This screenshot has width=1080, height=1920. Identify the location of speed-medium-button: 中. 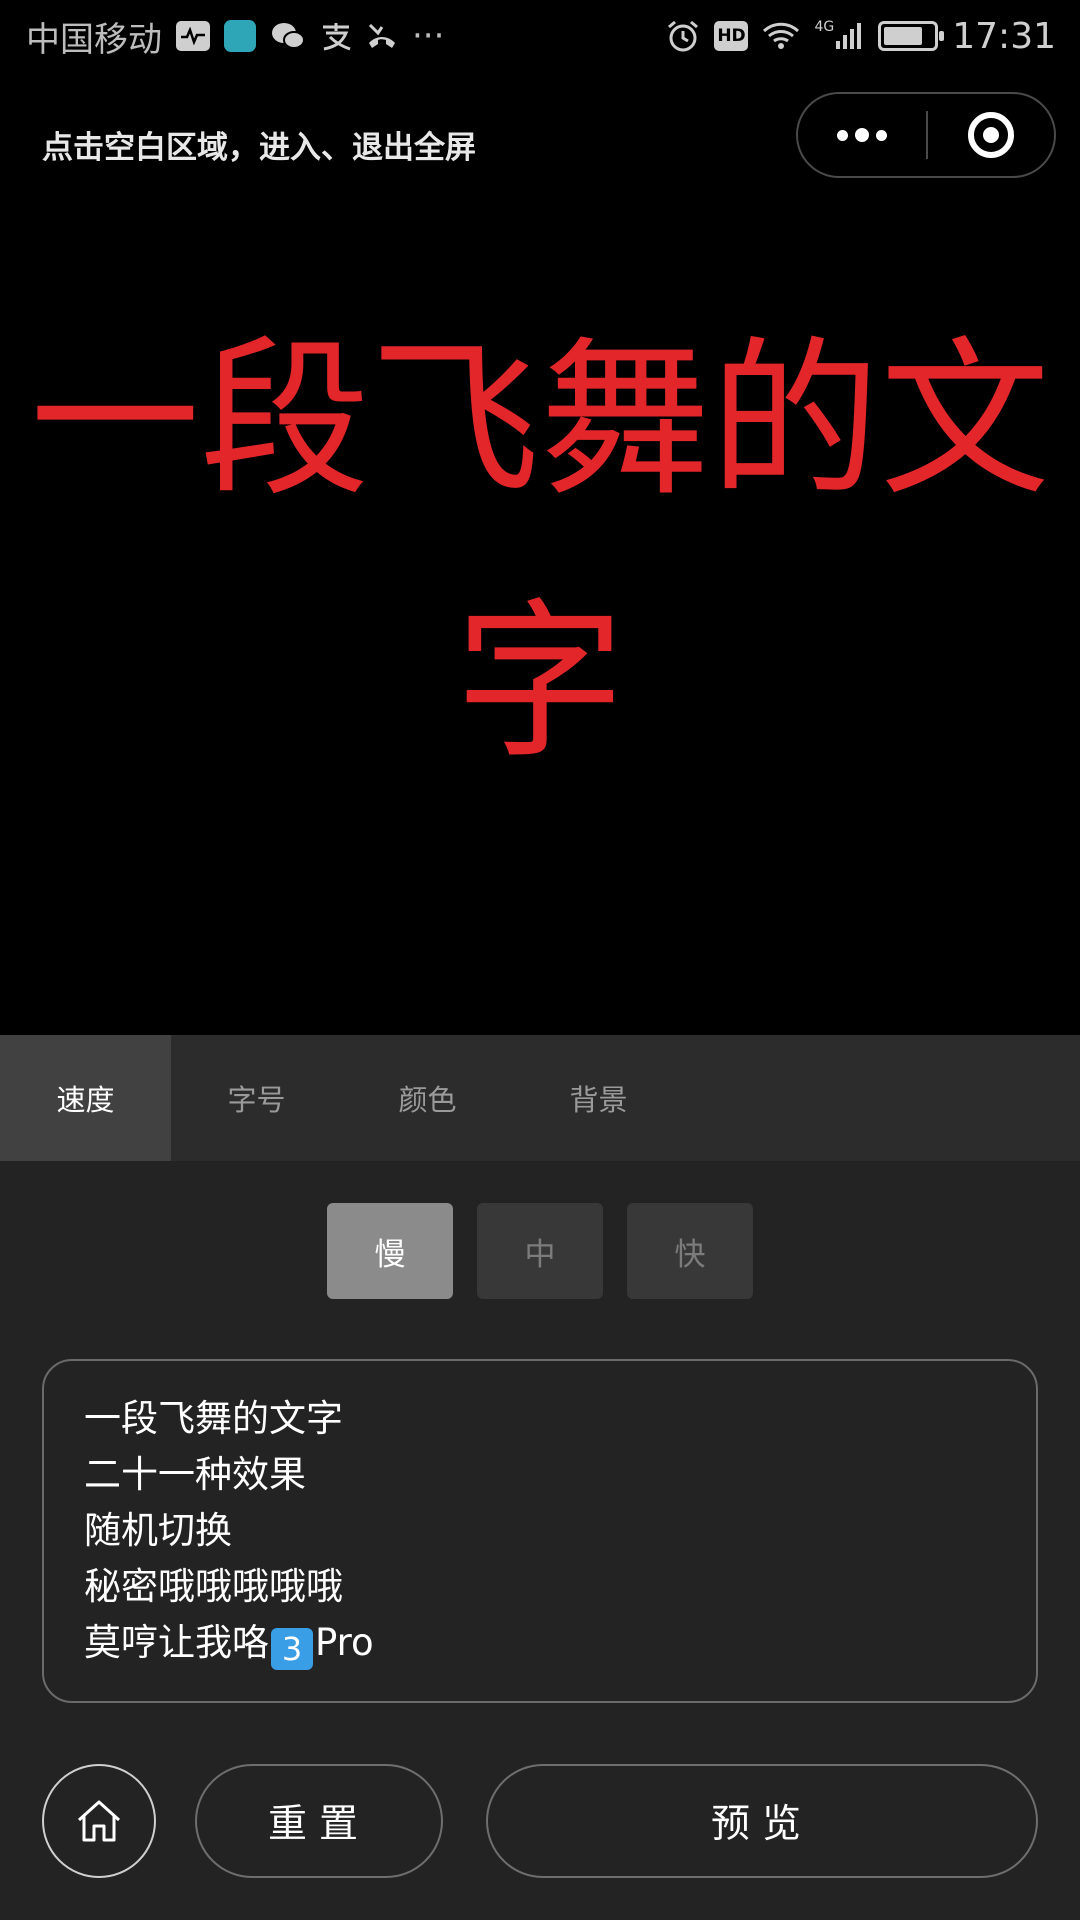
(540, 1251).